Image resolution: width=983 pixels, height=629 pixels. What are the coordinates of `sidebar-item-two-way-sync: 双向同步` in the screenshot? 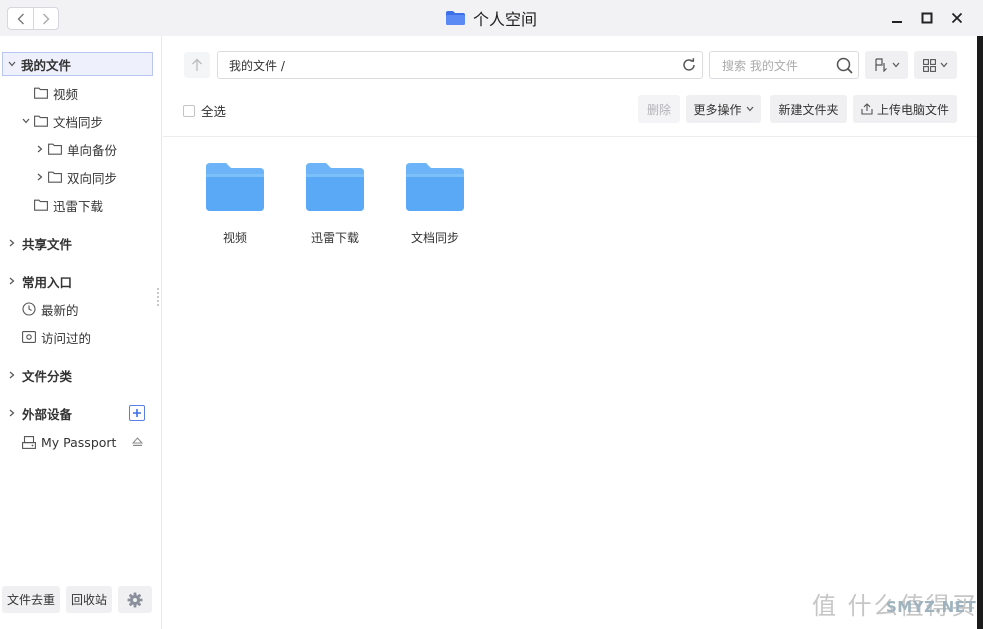 It's located at (58, 177).